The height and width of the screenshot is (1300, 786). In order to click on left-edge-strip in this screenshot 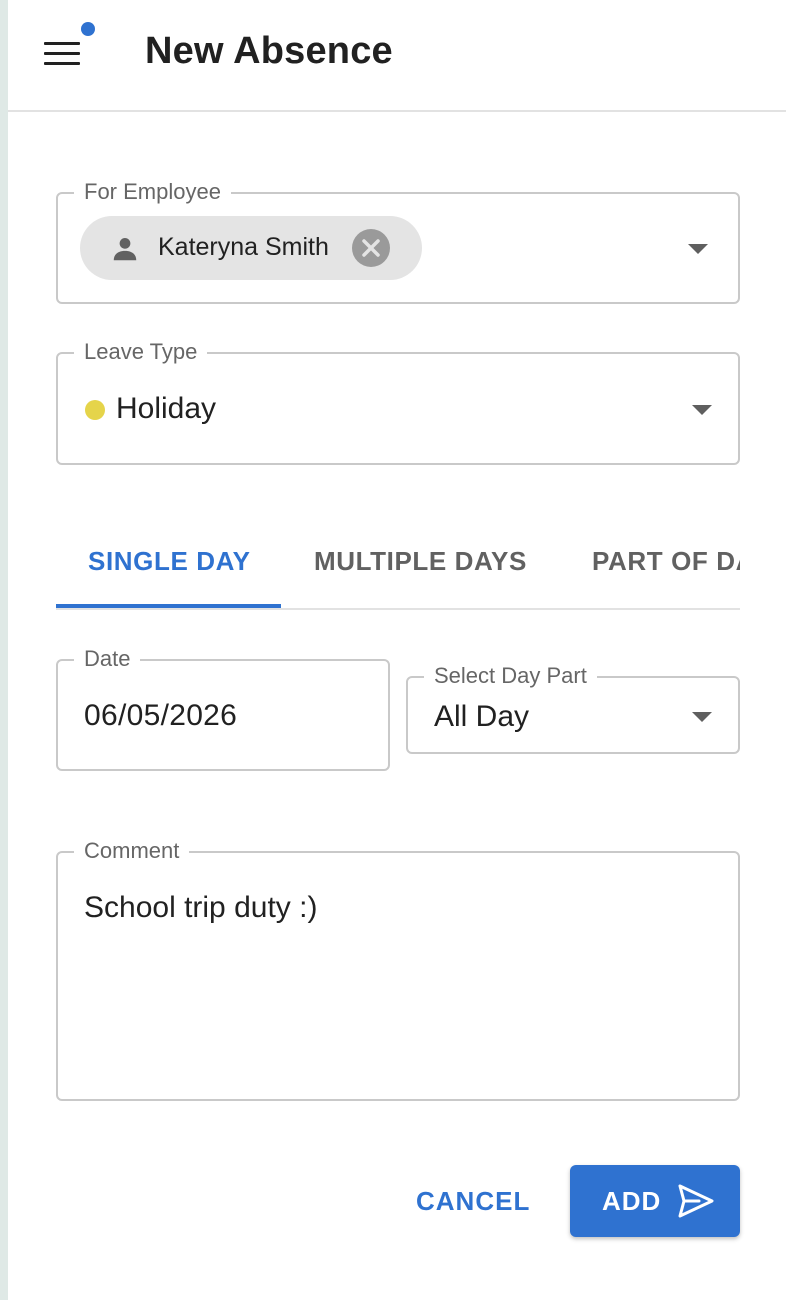, I will do `click(4, 650)`.